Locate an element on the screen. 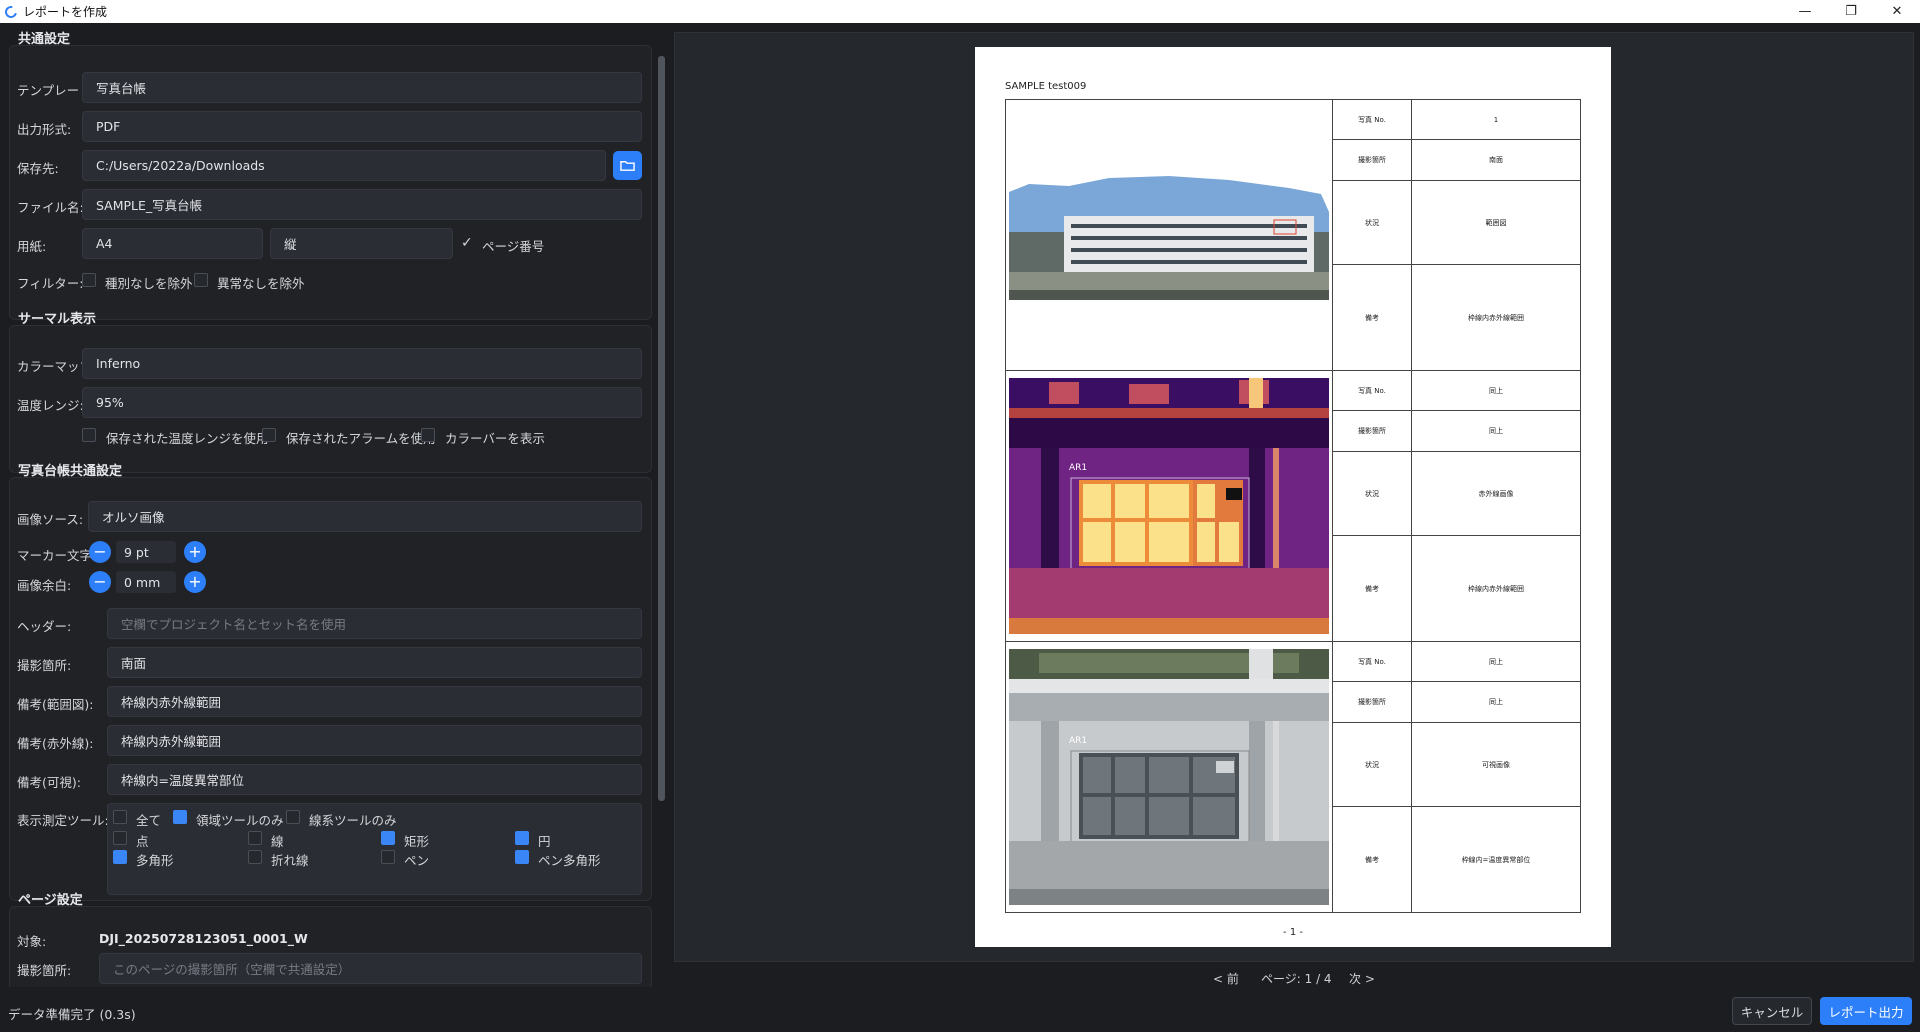 Image resolution: width=1920 pixels, height=1032 pixels. row2-status: 赤外線画像 is located at coordinates (1496, 493).